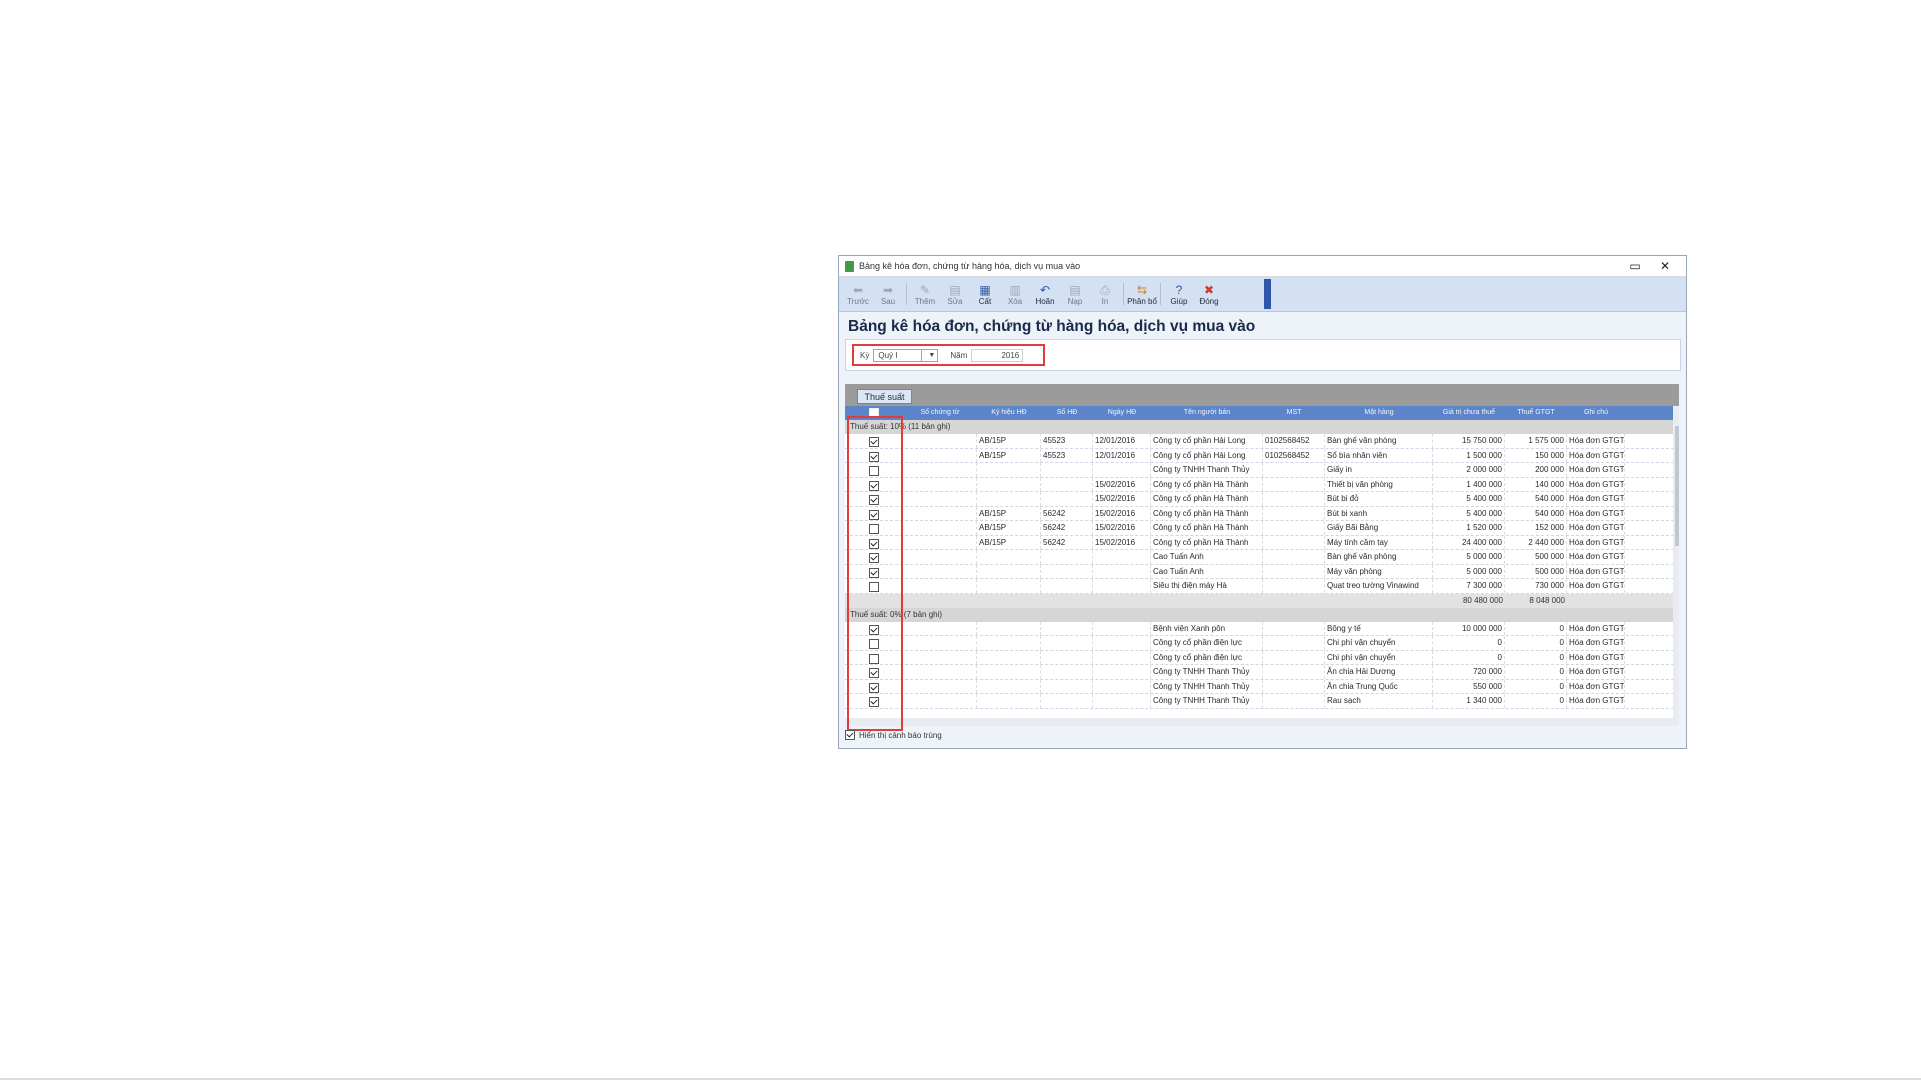 The height and width of the screenshot is (1081, 1921). I want to click on toolbar-button-3: ▤ Sửa, so click(955, 294).